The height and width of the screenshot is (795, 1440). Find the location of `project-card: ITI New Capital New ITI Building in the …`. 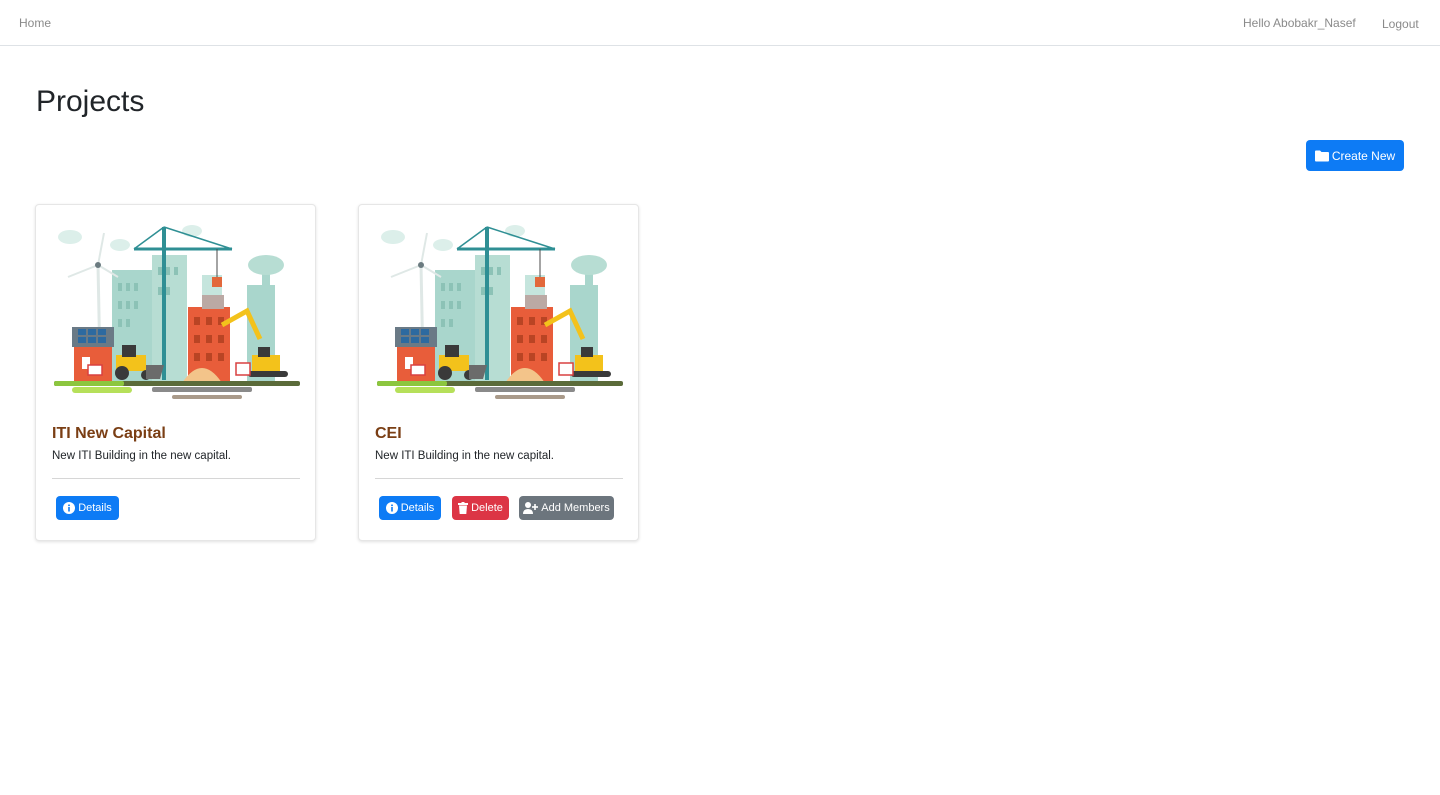

project-card: ITI New Capital New ITI Building in the … is located at coordinates (175, 372).